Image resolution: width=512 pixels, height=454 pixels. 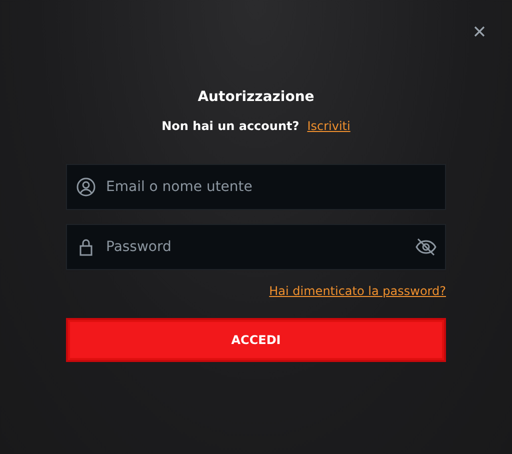 What do you see at coordinates (256, 340) in the screenshot?
I see `login-button: ACCEDI` at bounding box center [256, 340].